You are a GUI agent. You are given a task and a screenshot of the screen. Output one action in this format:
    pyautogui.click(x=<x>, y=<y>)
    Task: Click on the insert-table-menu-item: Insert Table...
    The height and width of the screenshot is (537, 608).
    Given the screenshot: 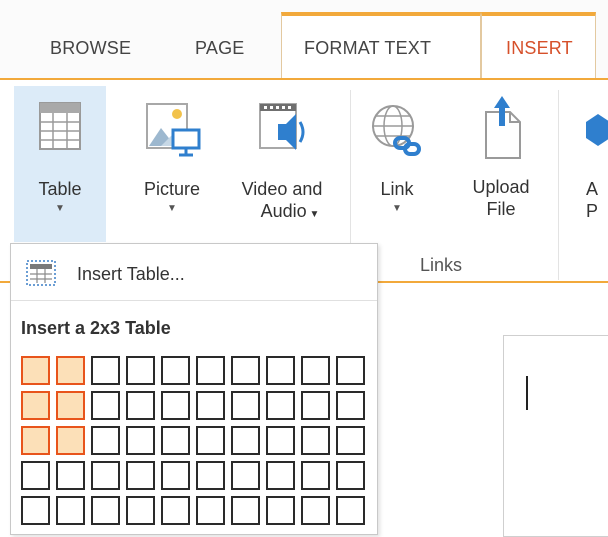 What is the action you would take?
    pyautogui.click(x=194, y=274)
    